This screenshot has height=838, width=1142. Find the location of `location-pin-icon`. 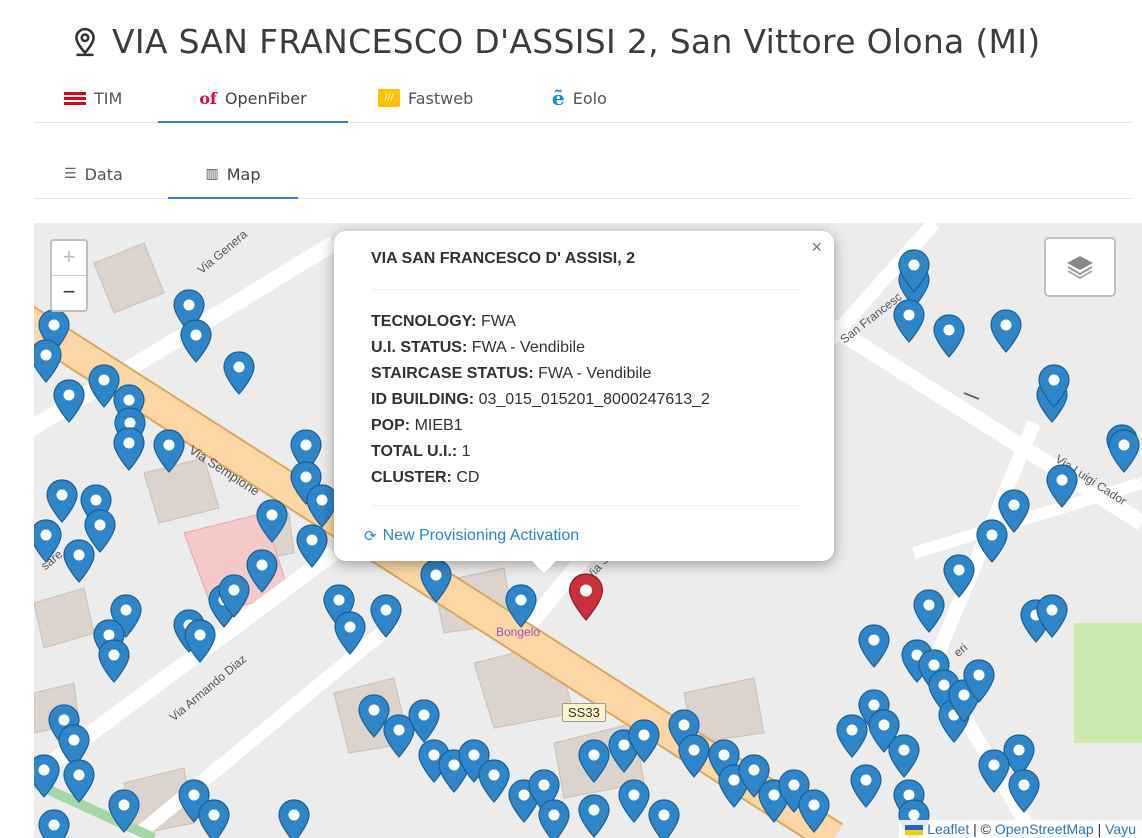

location-pin-icon is located at coordinates (85, 41).